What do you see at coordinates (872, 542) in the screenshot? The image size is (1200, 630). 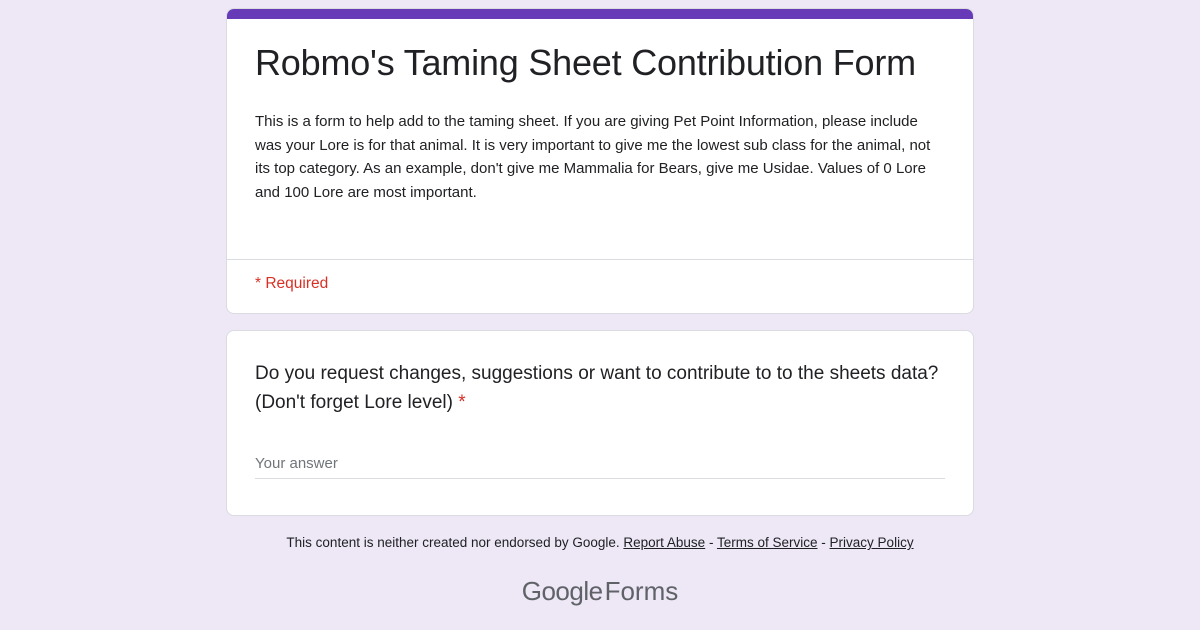 I see `privacy-policy-link: Privacy Policy` at bounding box center [872, 542].